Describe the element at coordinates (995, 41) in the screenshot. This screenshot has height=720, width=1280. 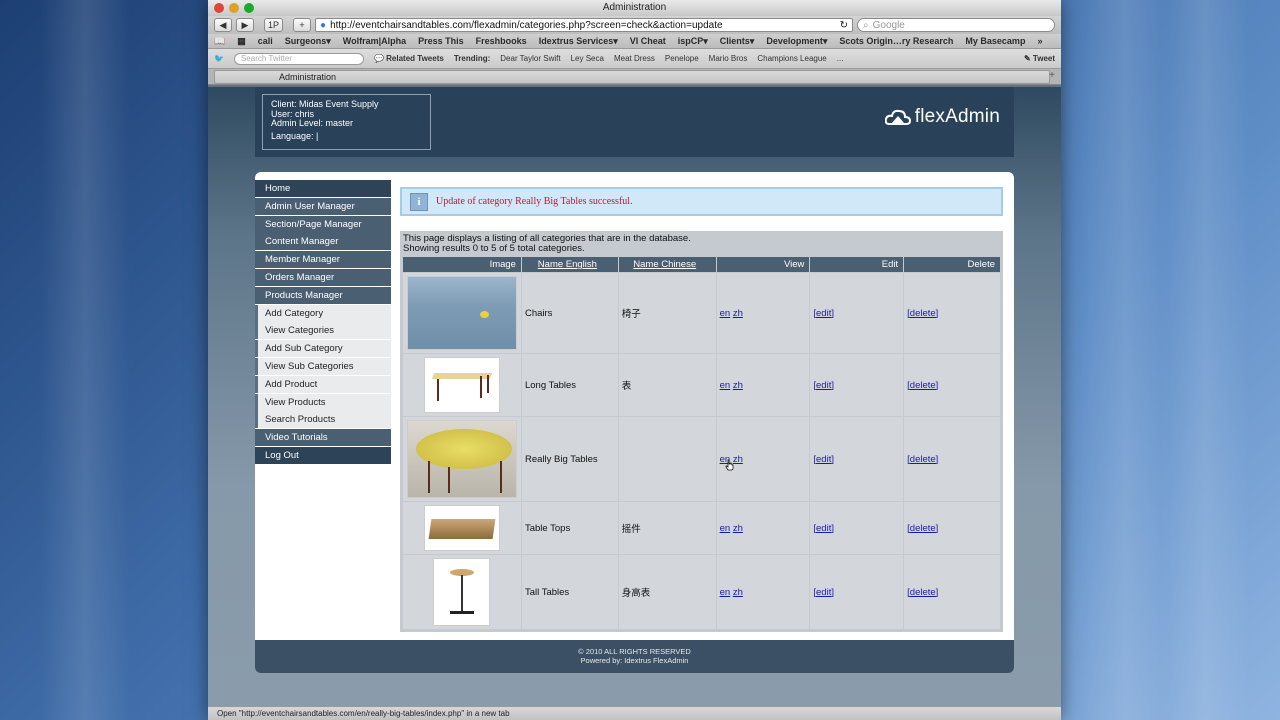
I see `bookmark-item: My Basecamp` at that location.